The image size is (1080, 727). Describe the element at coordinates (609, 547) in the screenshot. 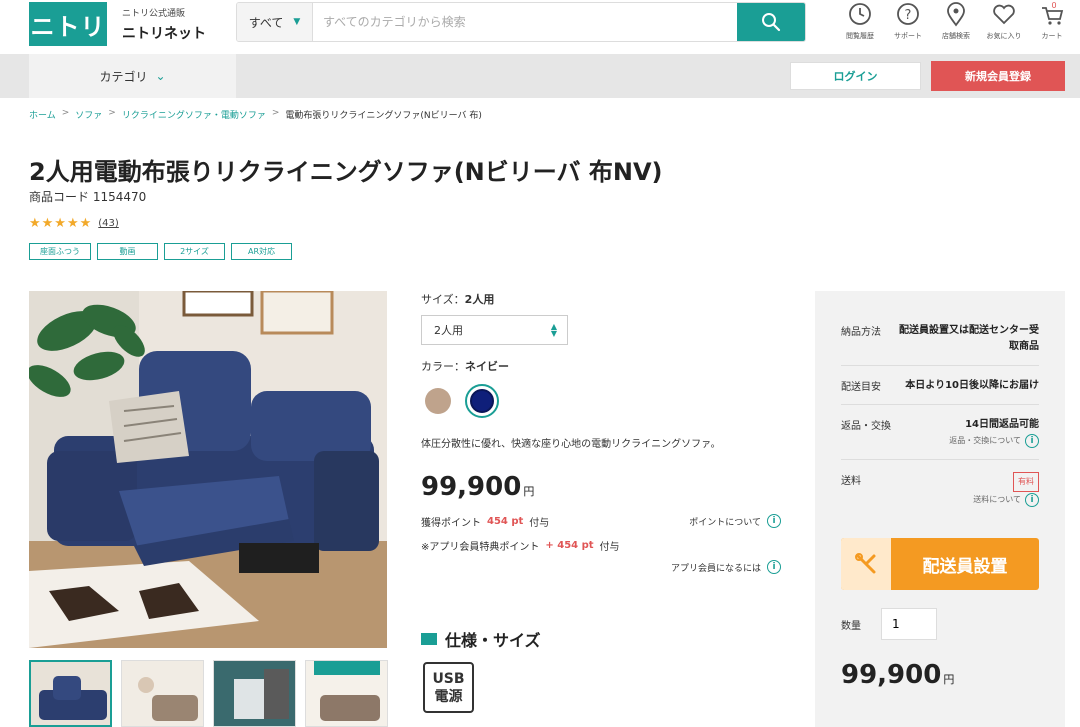

I see `app-points-suffix: 付与` at that location.